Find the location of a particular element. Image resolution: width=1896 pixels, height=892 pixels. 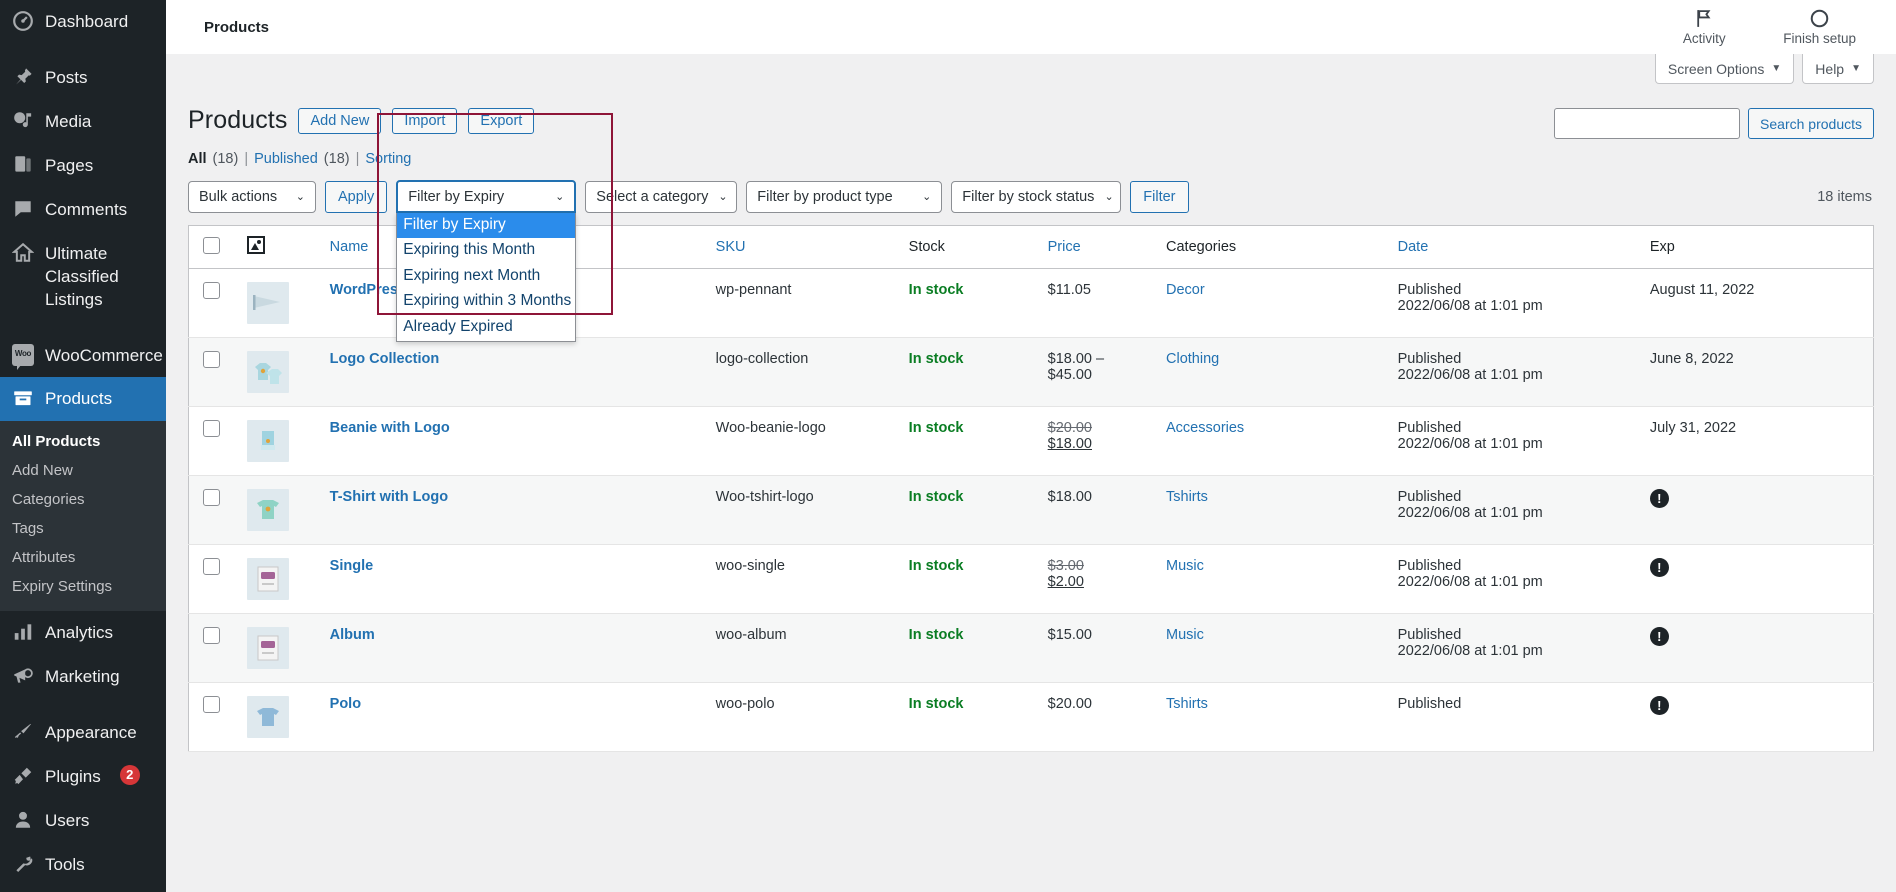

sidebar-item-marketing: Marketing is located at coordinates (83, 677).